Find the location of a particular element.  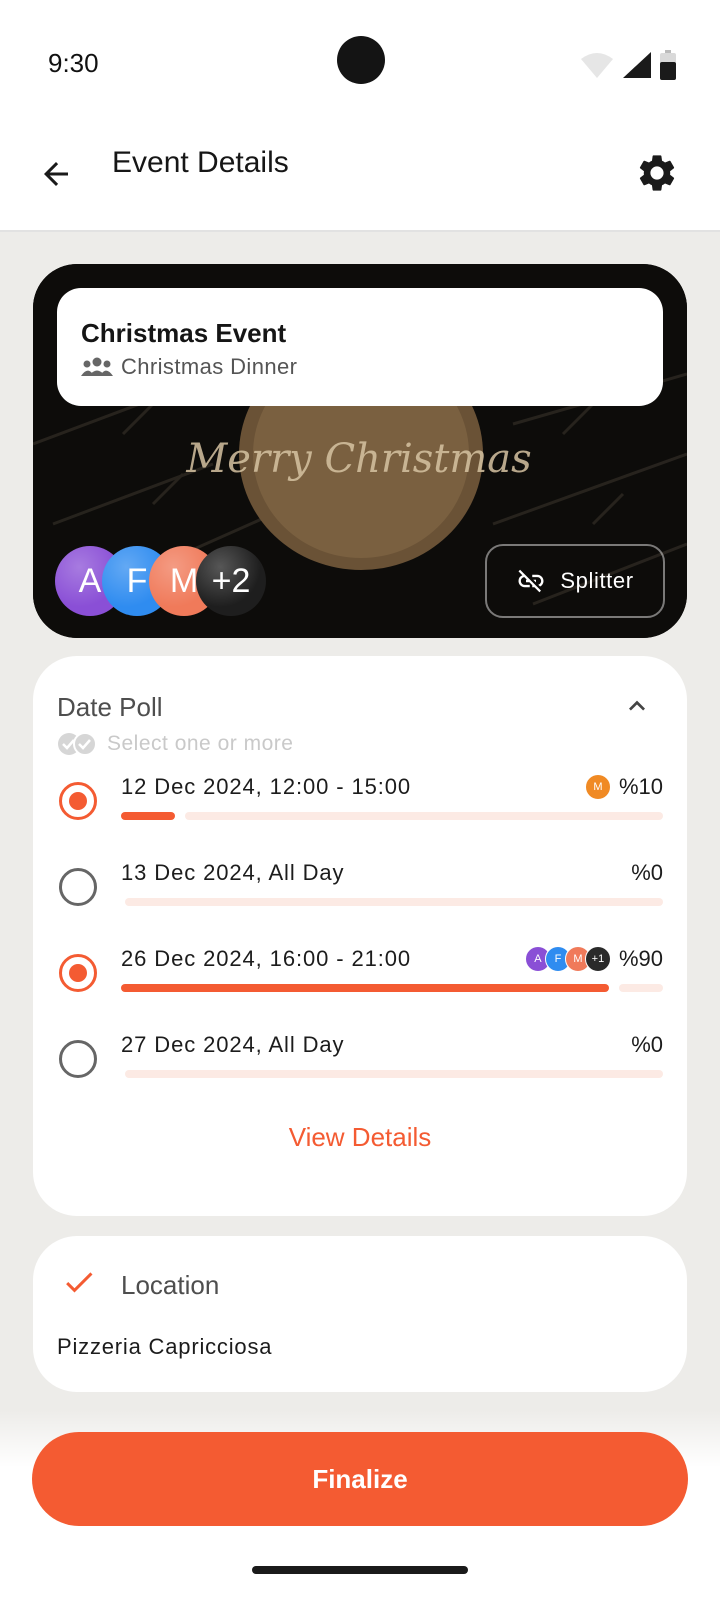

double-check-icon is located at coordinates (77, 744).